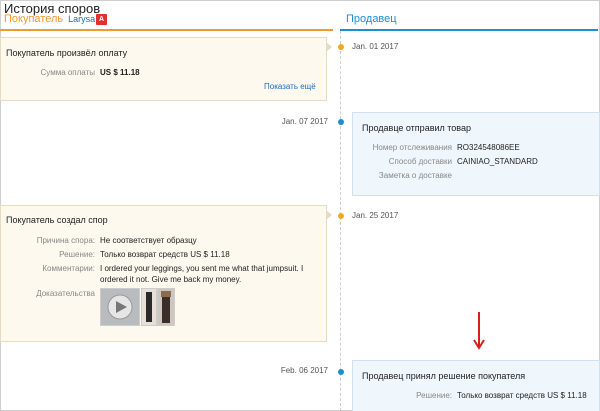 This screenshot has width=600, height=411. Describe the element at coordinates (497, 161) in the screenshot. I see `shipping-method: CAINIAO_STANDARD` at that location.